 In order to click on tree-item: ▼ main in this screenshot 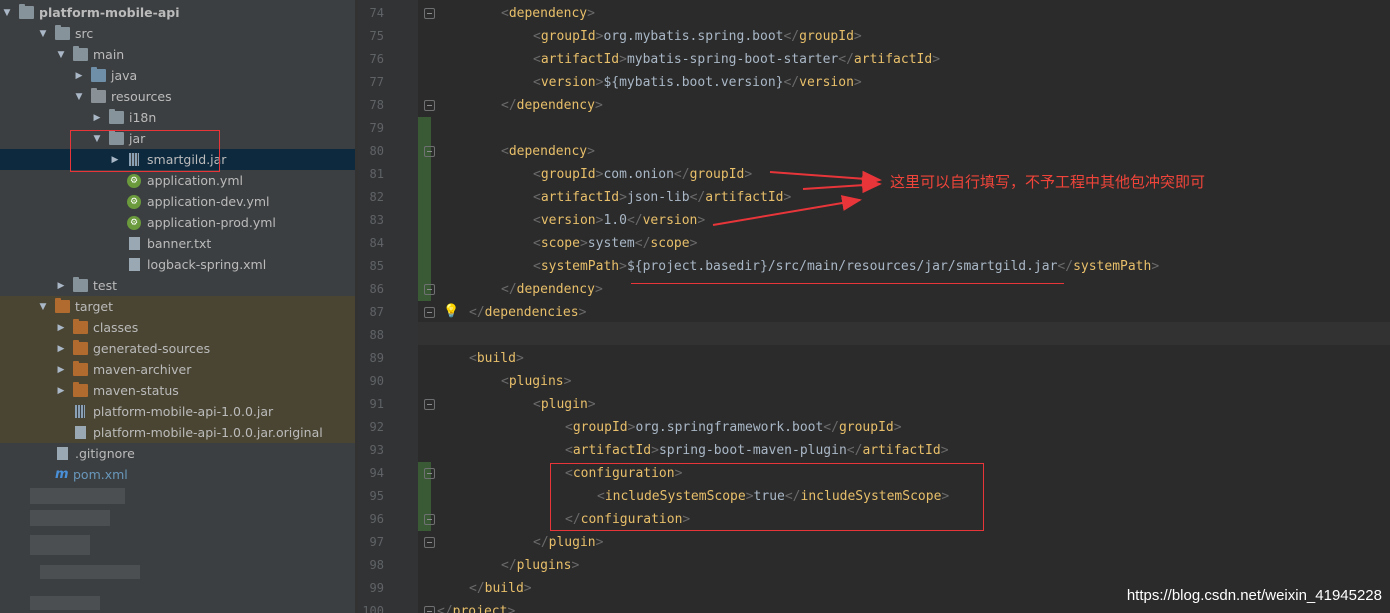, I will do `click(177, 54)`.